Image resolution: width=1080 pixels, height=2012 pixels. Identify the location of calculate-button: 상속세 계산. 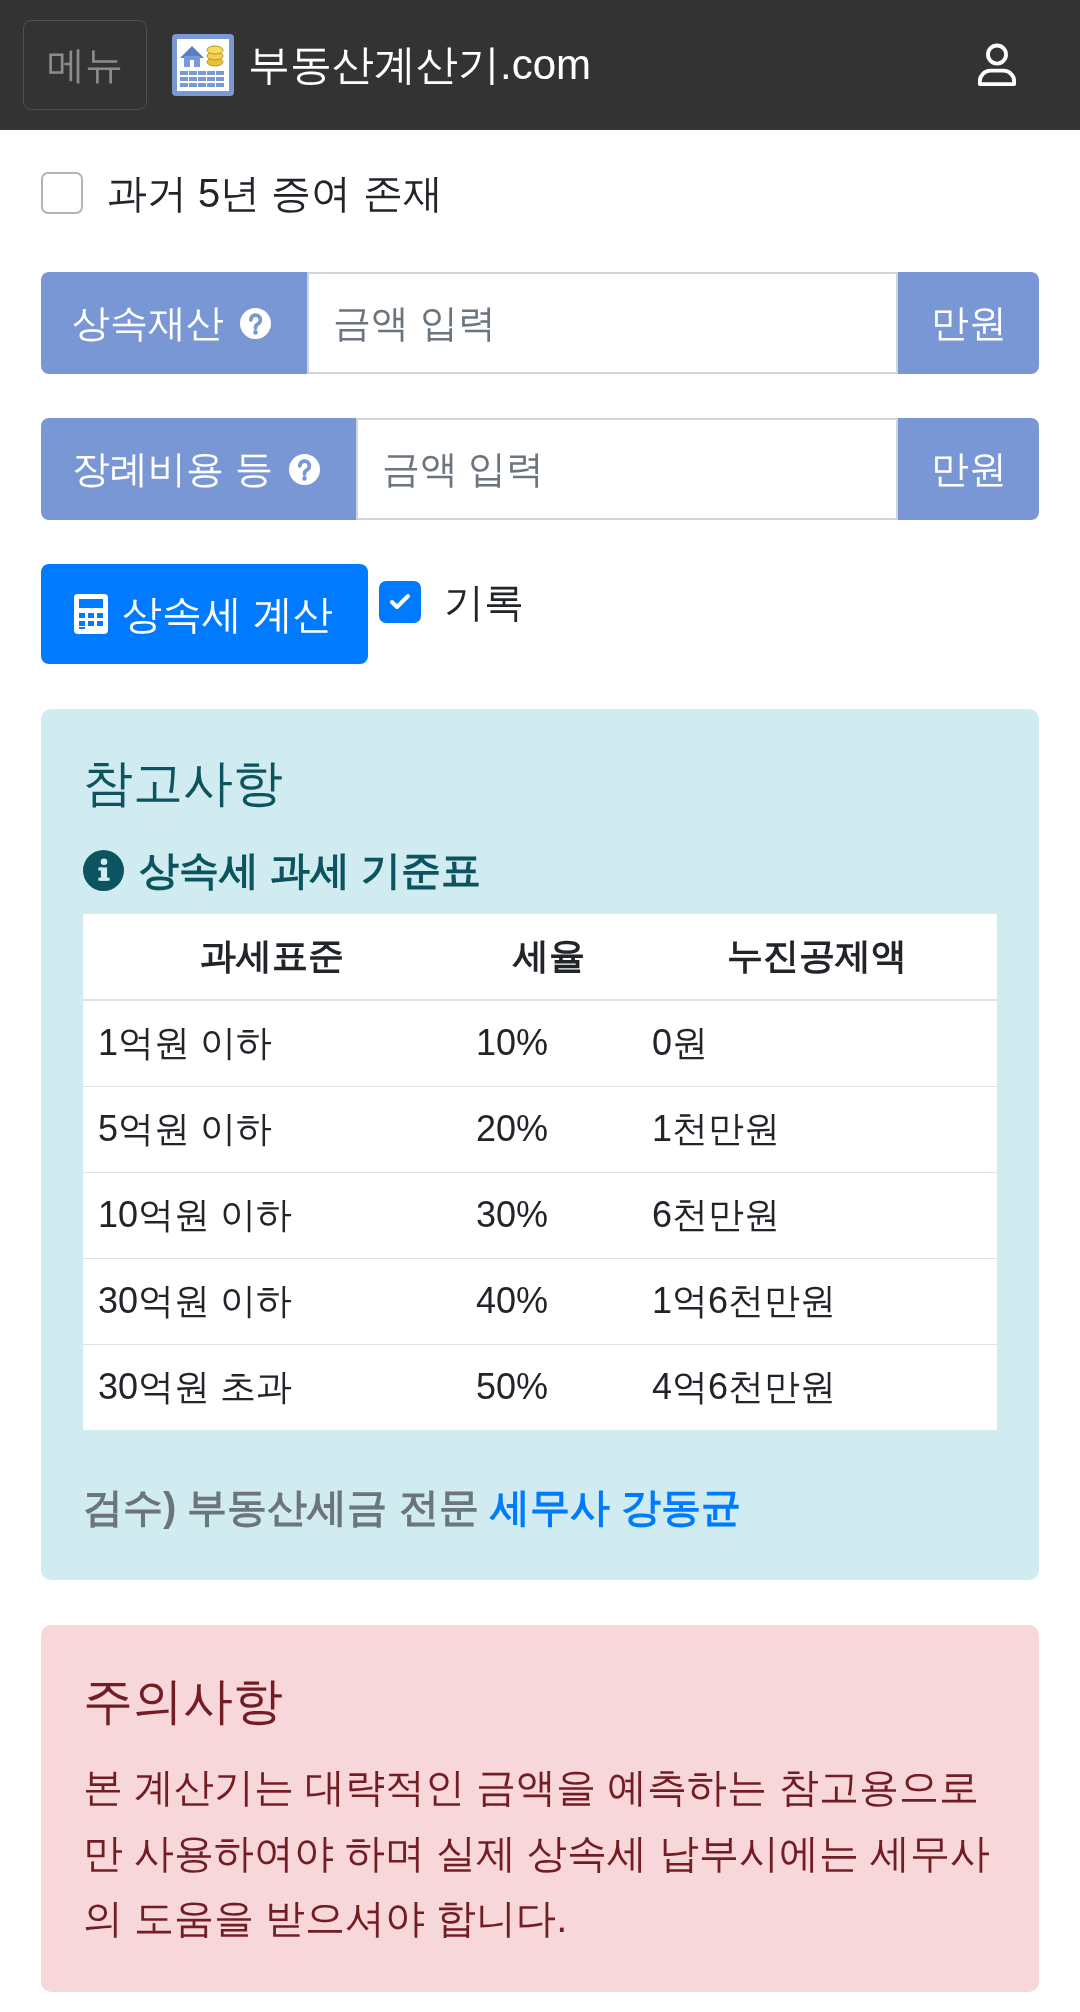
(205, 614).